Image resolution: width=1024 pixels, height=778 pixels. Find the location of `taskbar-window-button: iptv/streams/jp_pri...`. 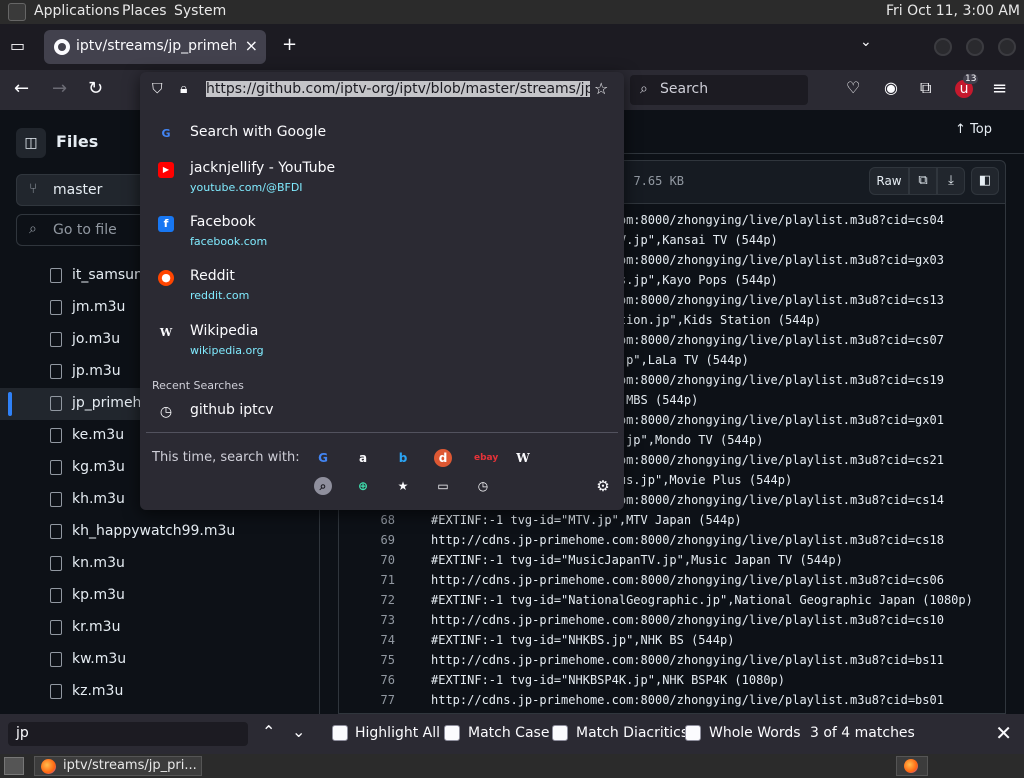

taskbar-window-button: iptv/streams/jp_pri... is located at coordinates (118, 766).